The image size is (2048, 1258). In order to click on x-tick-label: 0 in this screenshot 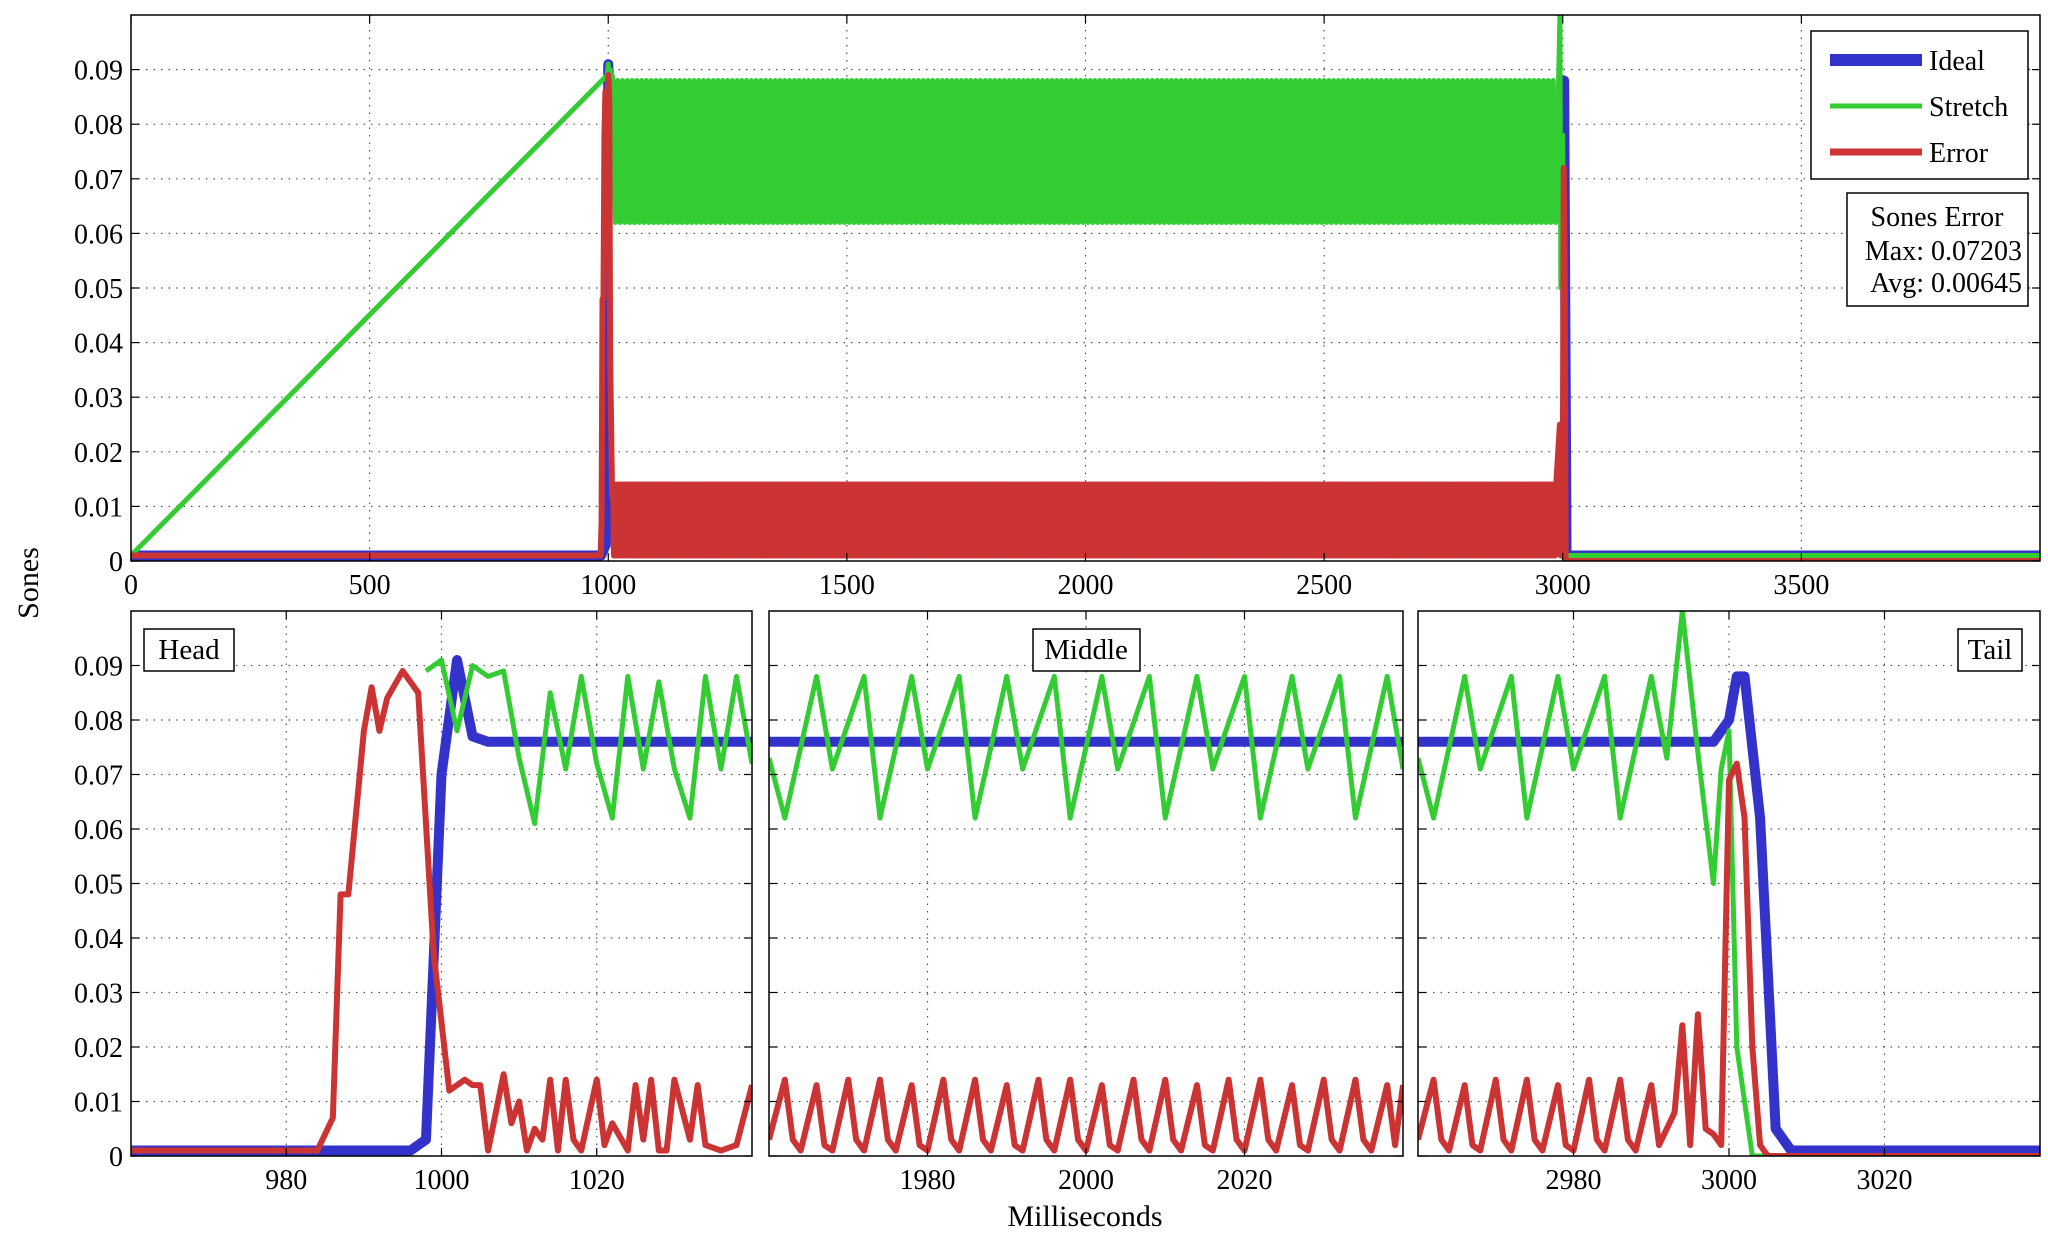, I will do `click(131, 585)`.